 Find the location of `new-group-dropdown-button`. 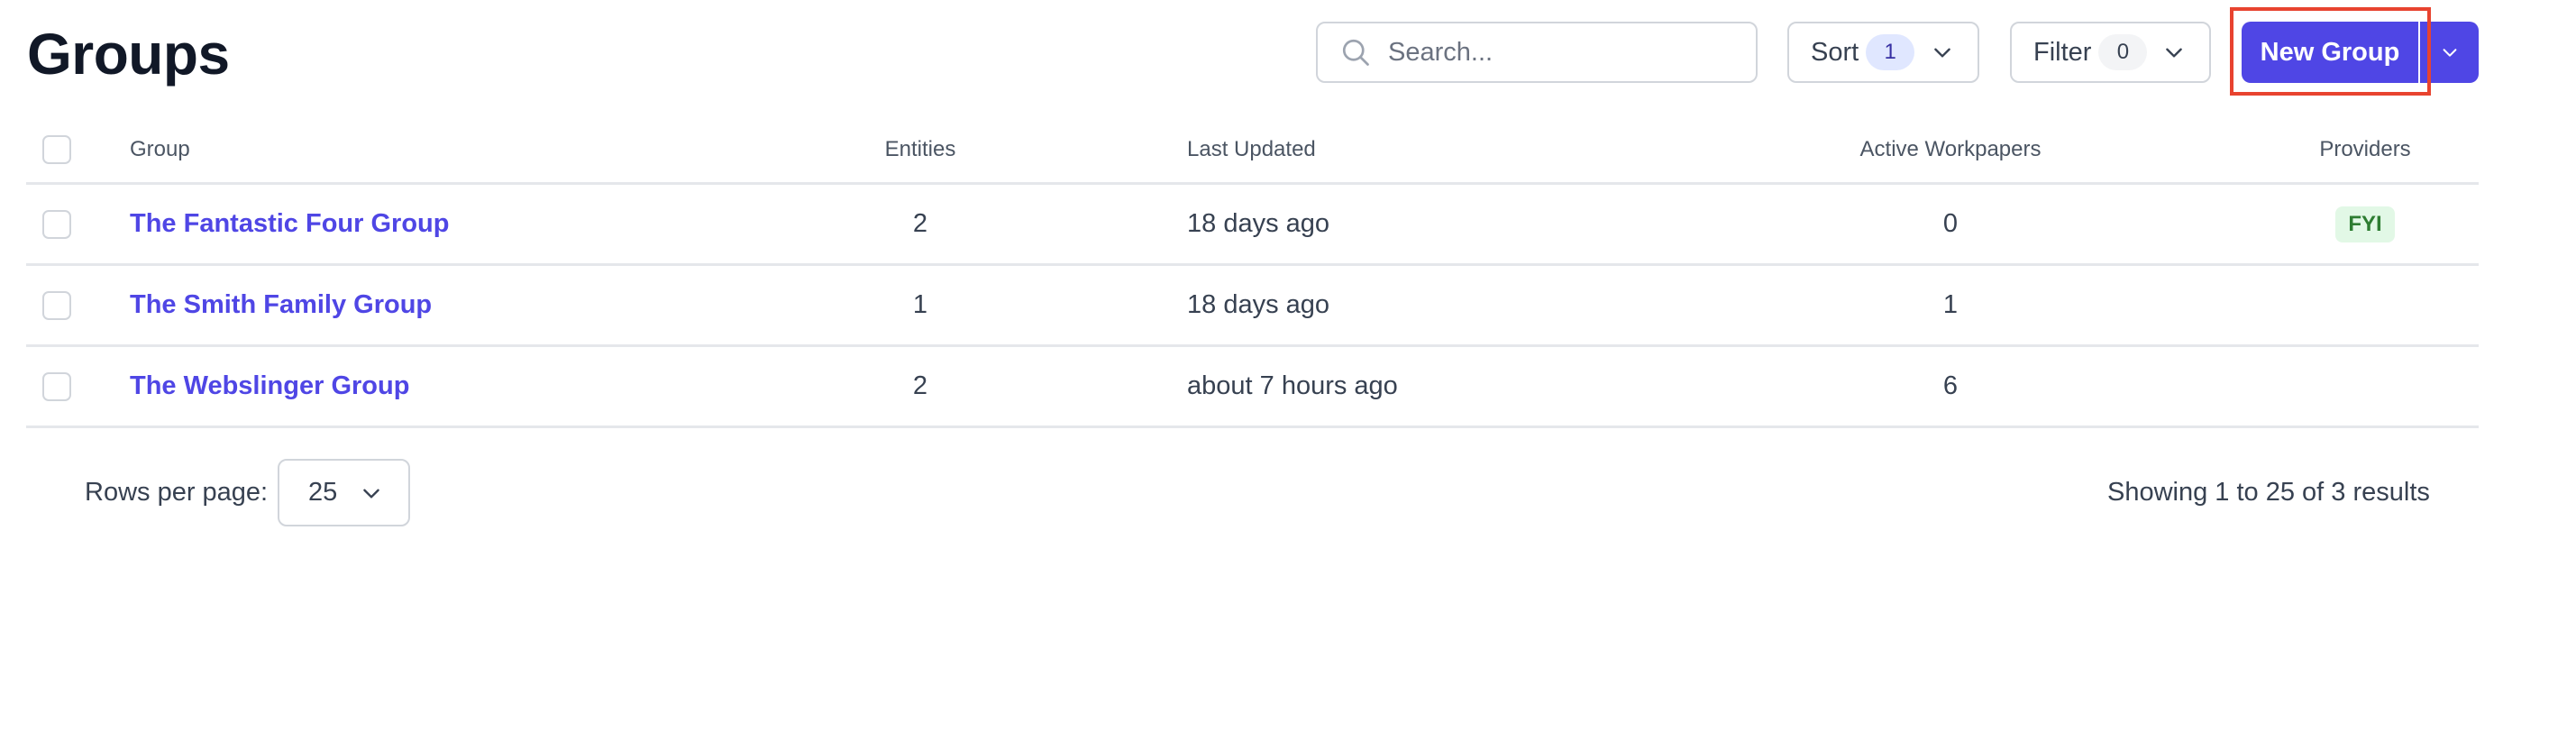

new-group-dropdown-button is located at coordinates (2449, 52).